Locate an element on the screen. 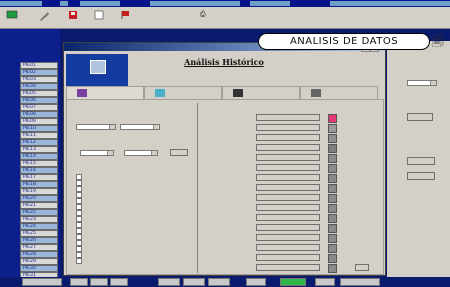 This screenshot has width=450, height=287. chart-icon is located at coordinates (98, 67).